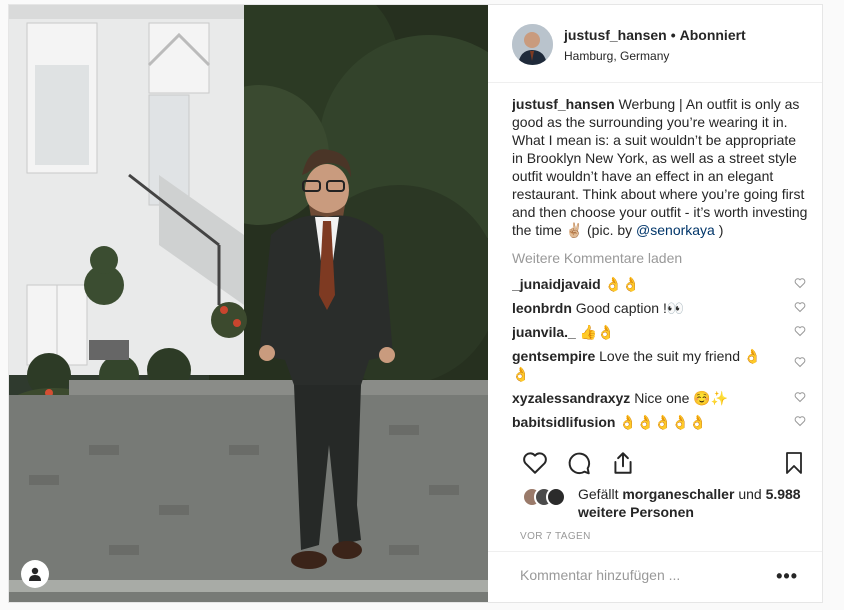 The image size is (844, 610). What do you see at coordinates (663, 422) in the screenshot?
I see `comment-text: 👌👌👌👌👌` at bounding box center [663, 422].